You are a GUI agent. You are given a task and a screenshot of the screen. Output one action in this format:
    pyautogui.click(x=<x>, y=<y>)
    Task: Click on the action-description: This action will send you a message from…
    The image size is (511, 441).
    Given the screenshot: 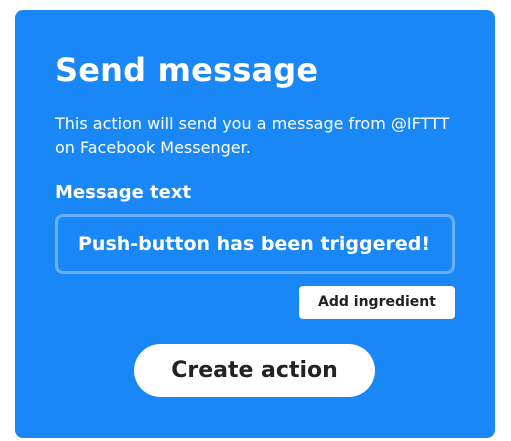 What is the action you would take?
    pyautogui.click(x=252, y=135)
    